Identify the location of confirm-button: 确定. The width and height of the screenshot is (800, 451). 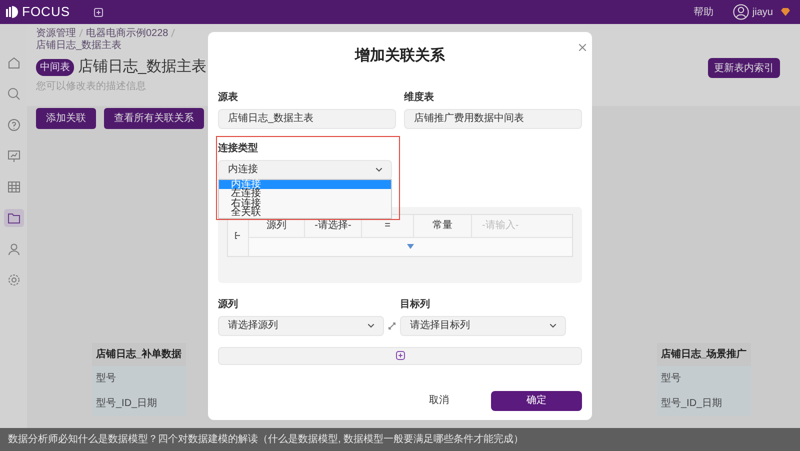
(536, 400).